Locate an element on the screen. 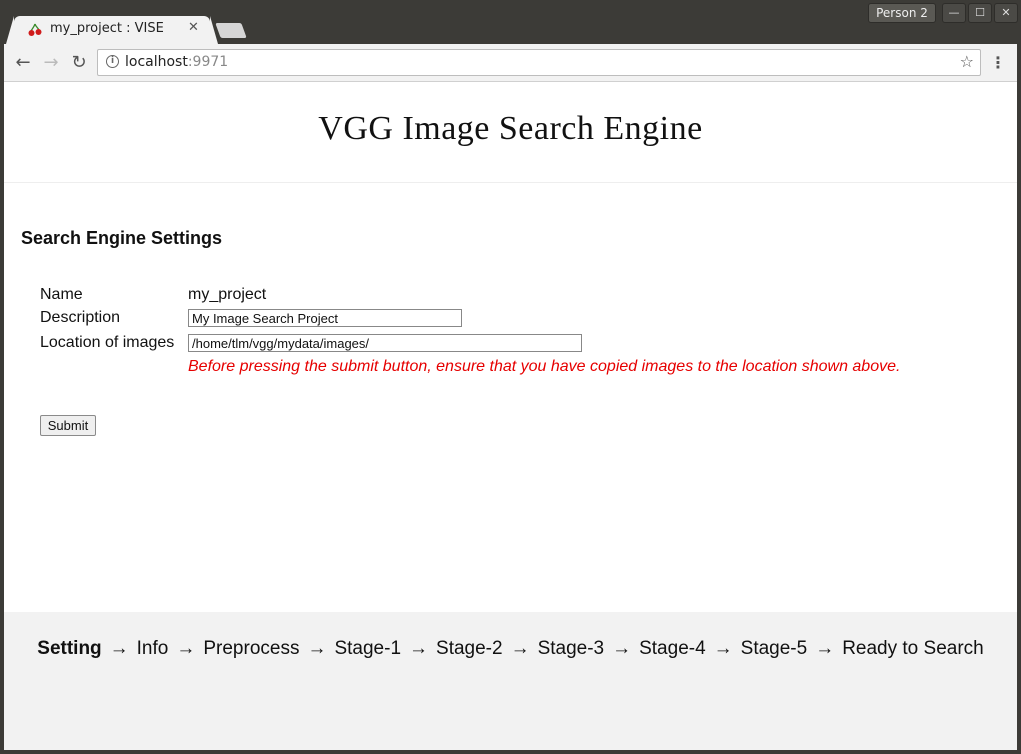  location-input is located at coordinates (385, 343).